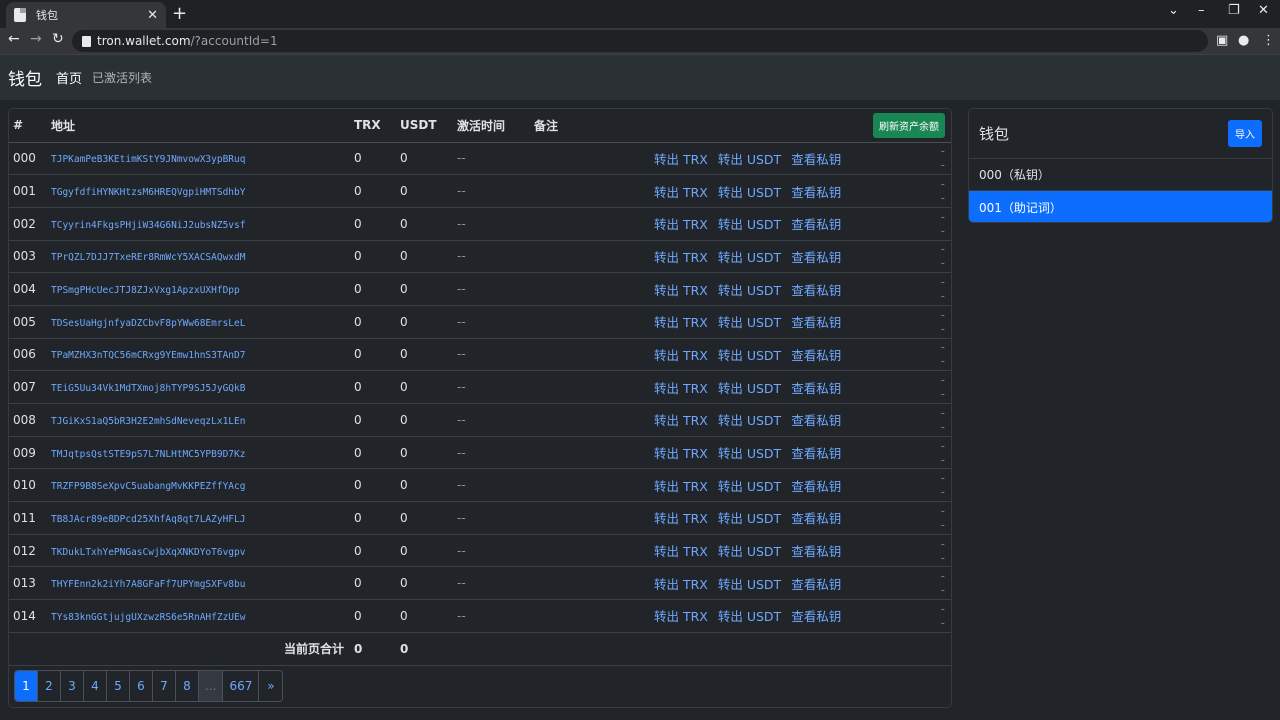  Describe the element at coordinates (1173, 10) in the screenshot. I see `tab-search-icon: ⌄` at that location.